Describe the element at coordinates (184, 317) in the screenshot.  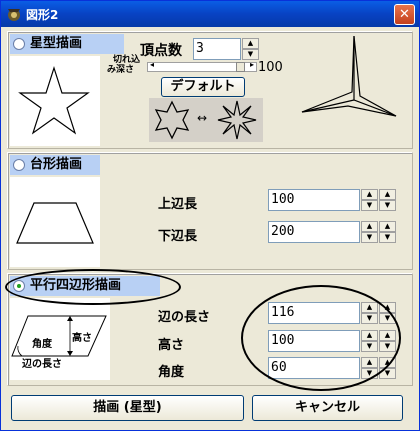
I see `side-length-label: 辺の長さ` at that location.